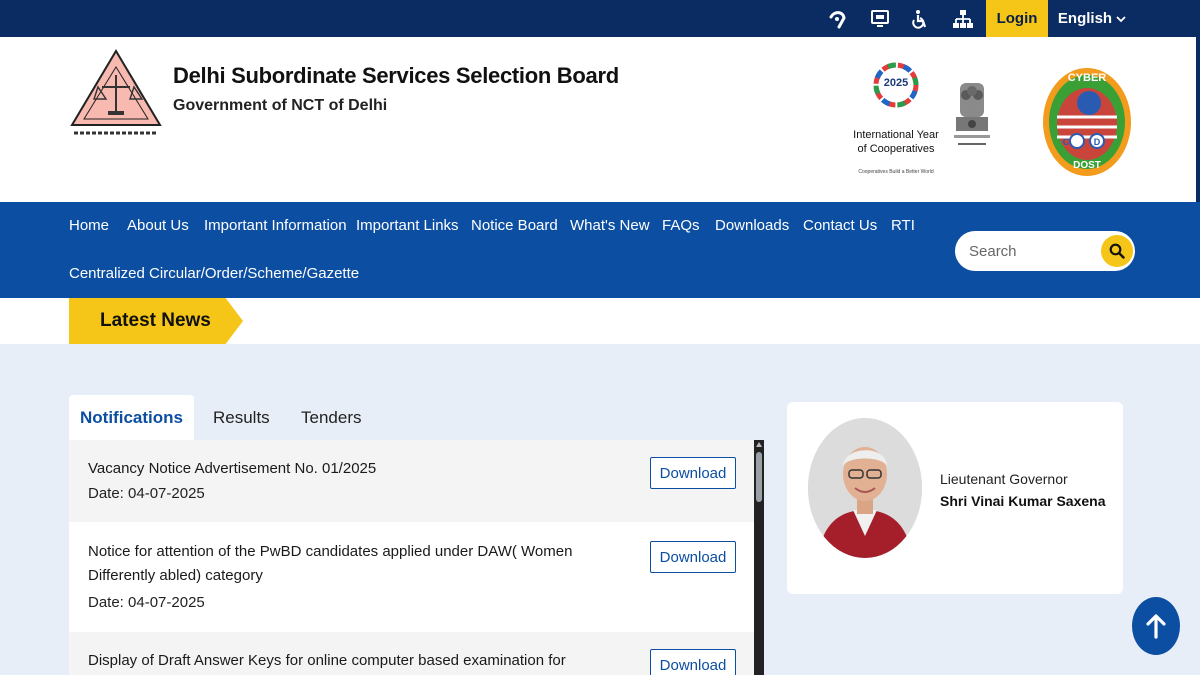  I want to click on iyc-line1: International Year, so click(896, 135).